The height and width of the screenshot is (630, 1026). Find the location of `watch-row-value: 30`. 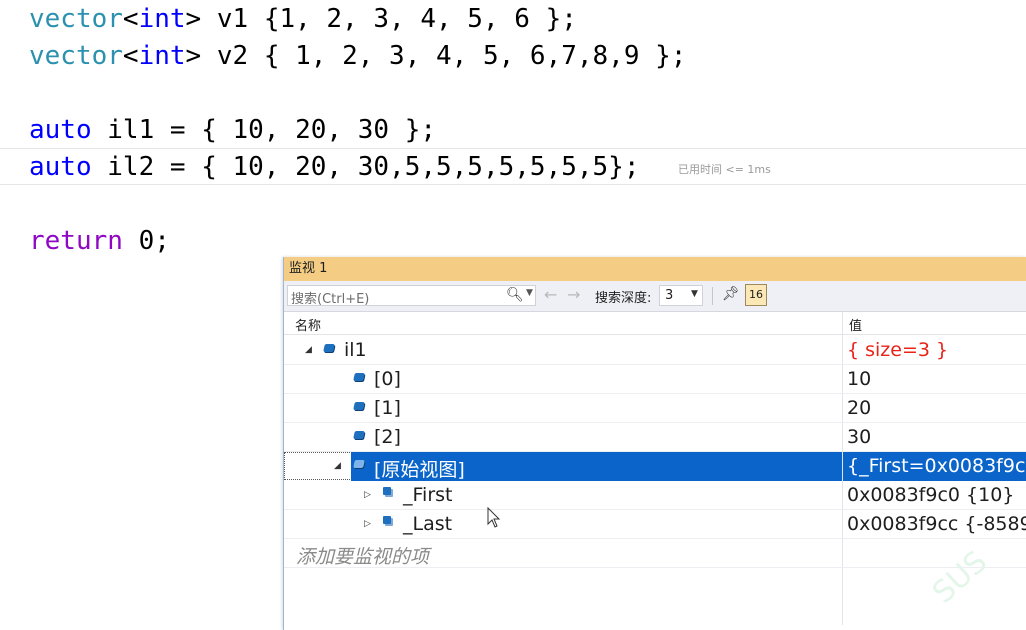

watch-row-value: 30 is located at coordinates (859, 437).